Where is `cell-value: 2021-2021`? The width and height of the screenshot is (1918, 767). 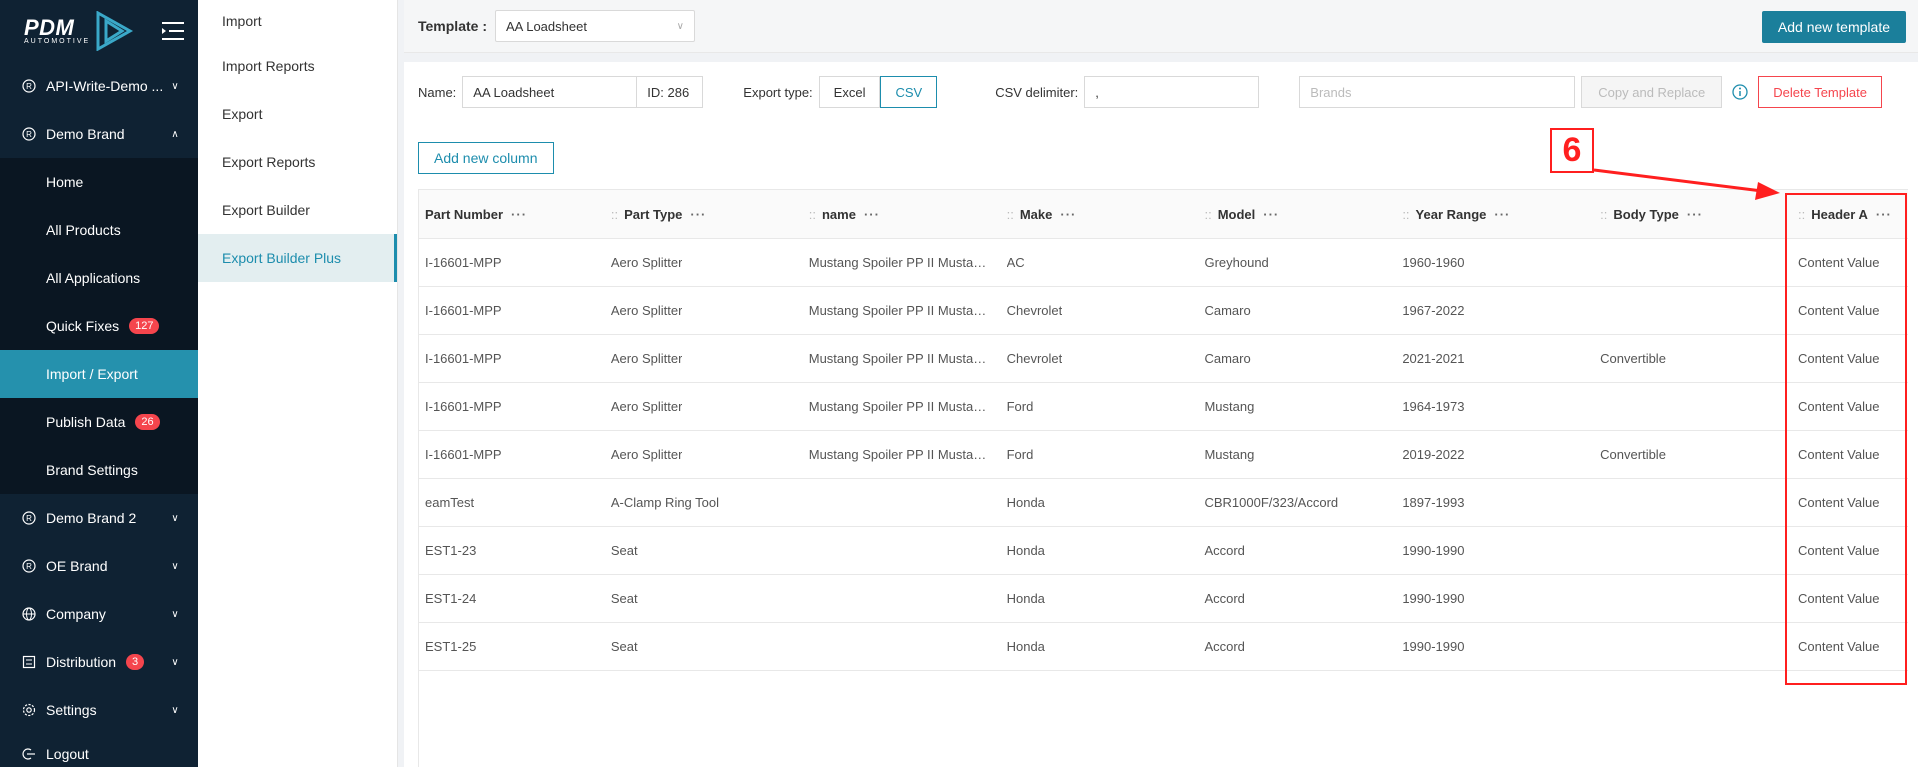
cell-value: 2021-2021 is located at coordinates (1433, 358).